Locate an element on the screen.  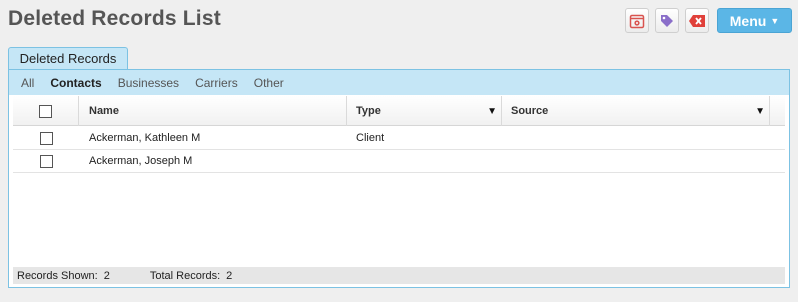
menu-button-label: Menu is located at coordinates (748, 20).